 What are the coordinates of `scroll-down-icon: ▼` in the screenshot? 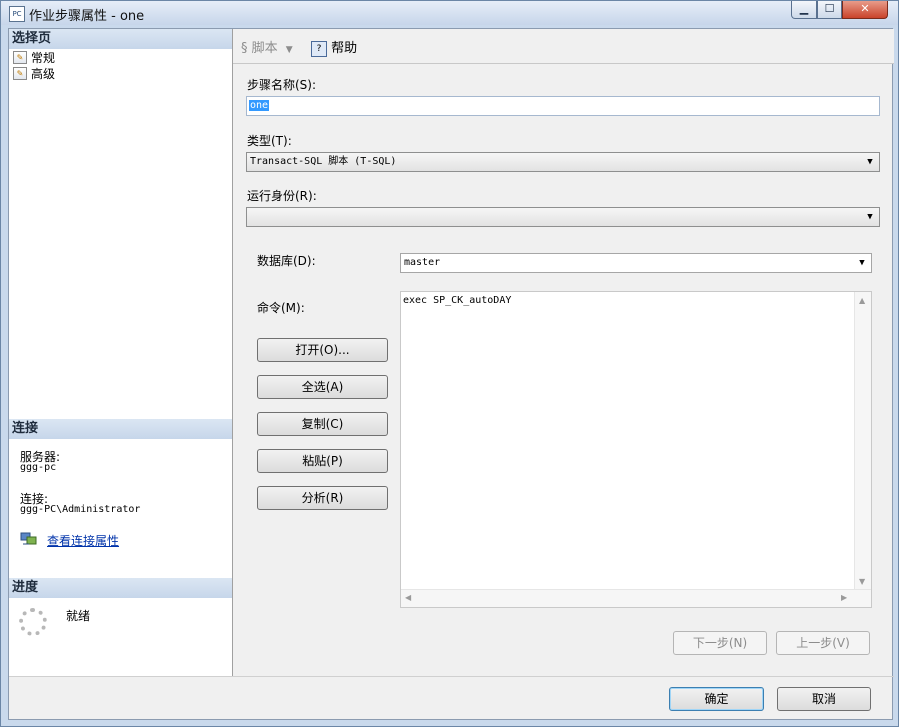 It's located at (862, 581).